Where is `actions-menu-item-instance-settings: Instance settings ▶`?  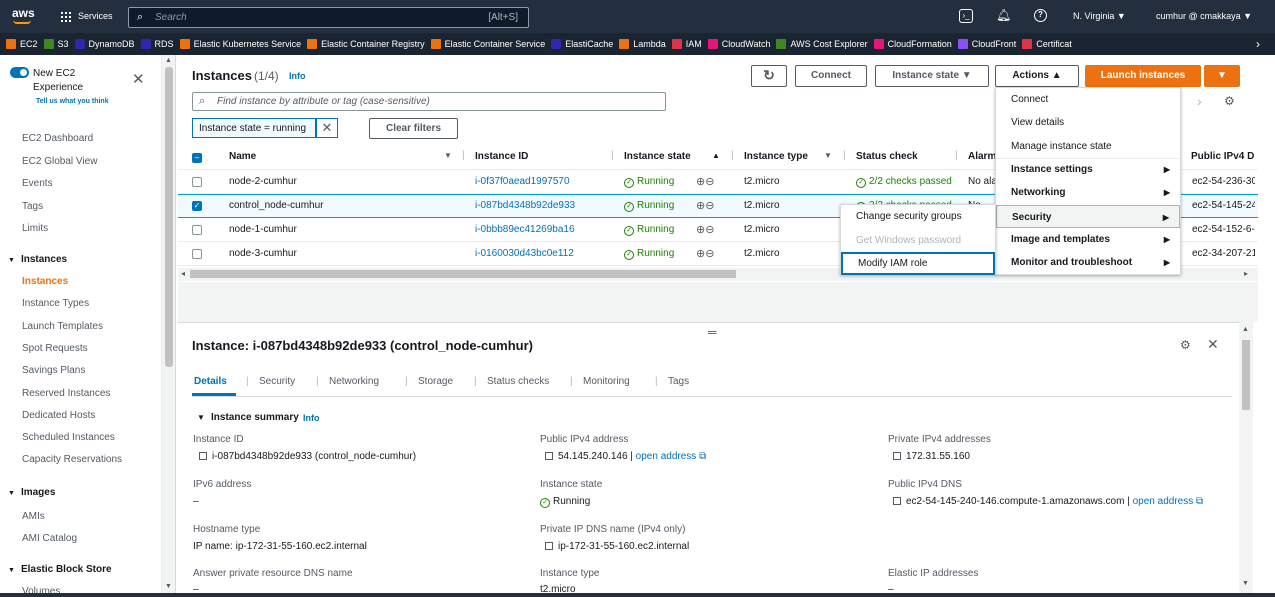
actions-menu-item-instance-settings: Instance settings ▶ is located at coordinates (1088, 169).